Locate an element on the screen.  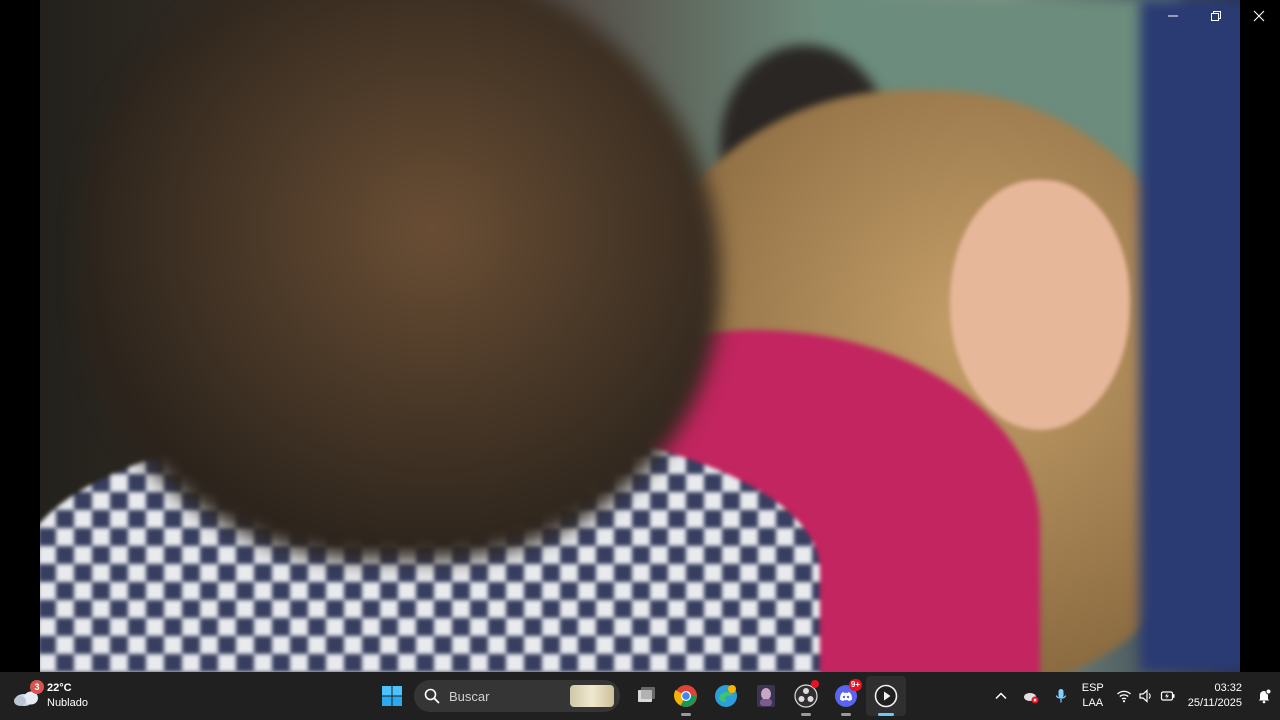
close-button is located at coordinates (1258, 16).